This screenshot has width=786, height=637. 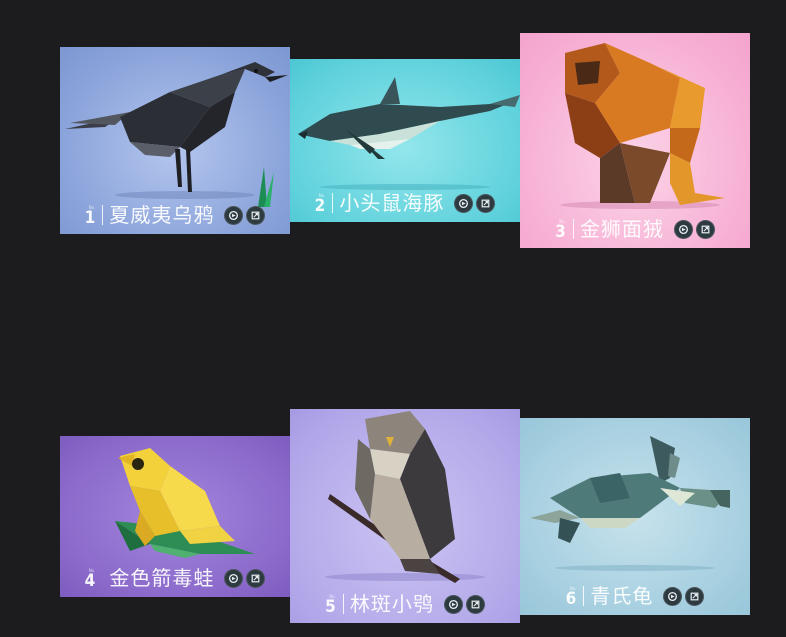 I want to click on card-number: 6, so click(x=571, y=598).